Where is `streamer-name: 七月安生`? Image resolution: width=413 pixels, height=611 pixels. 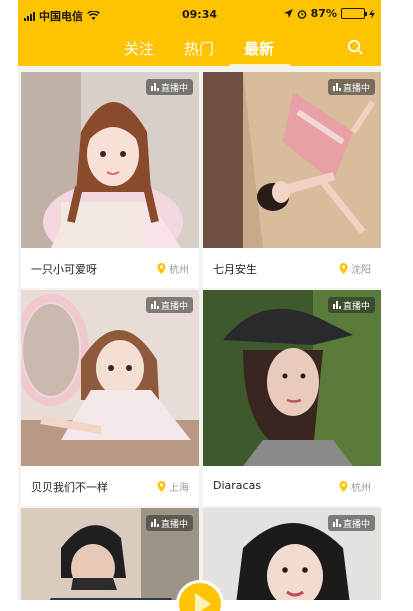
streamer-name: 七月安生 is located at coordinates (235, 269).